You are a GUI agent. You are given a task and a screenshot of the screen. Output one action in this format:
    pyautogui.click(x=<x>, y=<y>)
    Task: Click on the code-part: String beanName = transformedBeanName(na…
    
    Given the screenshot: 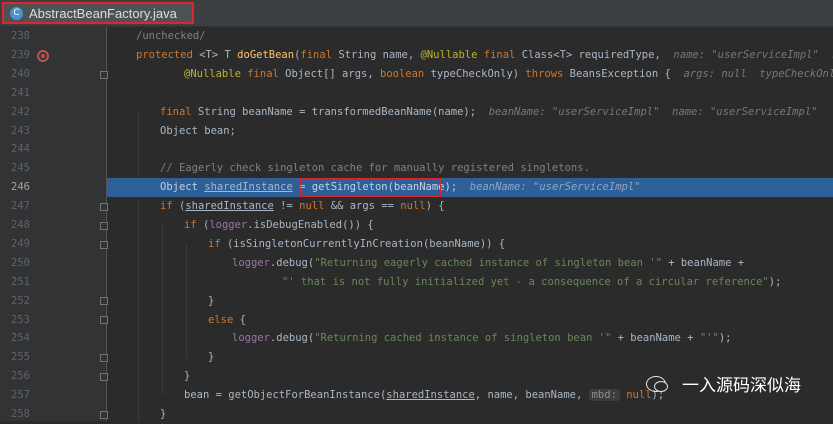 What is the action you would take?
    pyautogui.click(x=334, y=111)
    